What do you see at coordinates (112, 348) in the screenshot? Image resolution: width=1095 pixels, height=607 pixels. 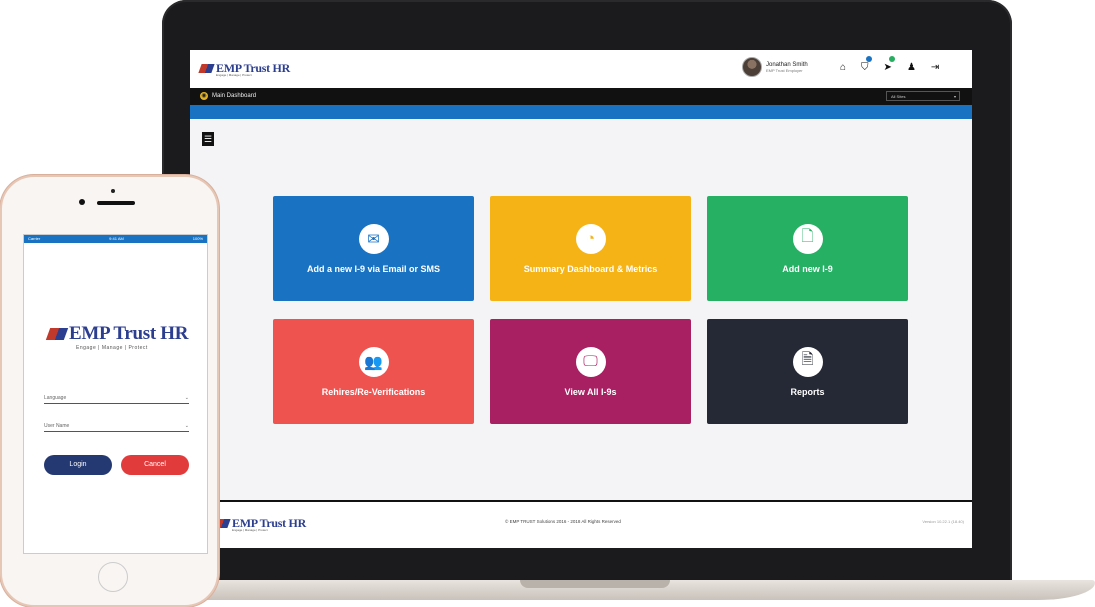 I see `phone-tagline: Engage | Manage | Protect` at bounding box center [112, 348].